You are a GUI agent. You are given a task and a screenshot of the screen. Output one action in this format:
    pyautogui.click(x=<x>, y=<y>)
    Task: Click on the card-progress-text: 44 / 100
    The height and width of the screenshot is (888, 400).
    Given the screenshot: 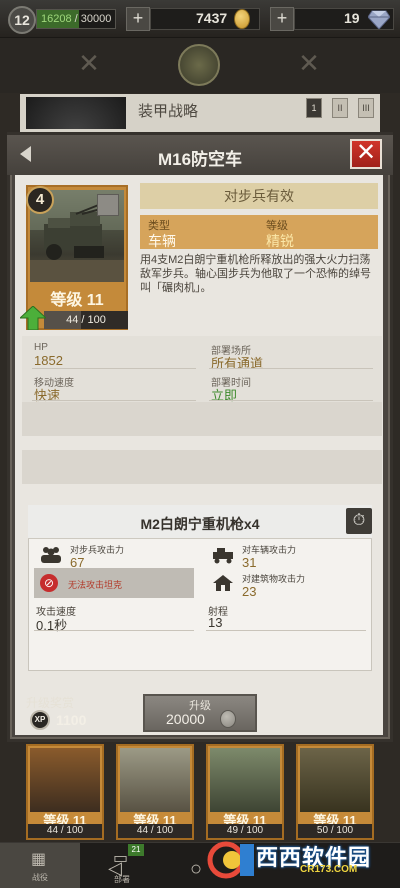 What is the action you would take?
    pyautogui.click(x=86, y=320)
    